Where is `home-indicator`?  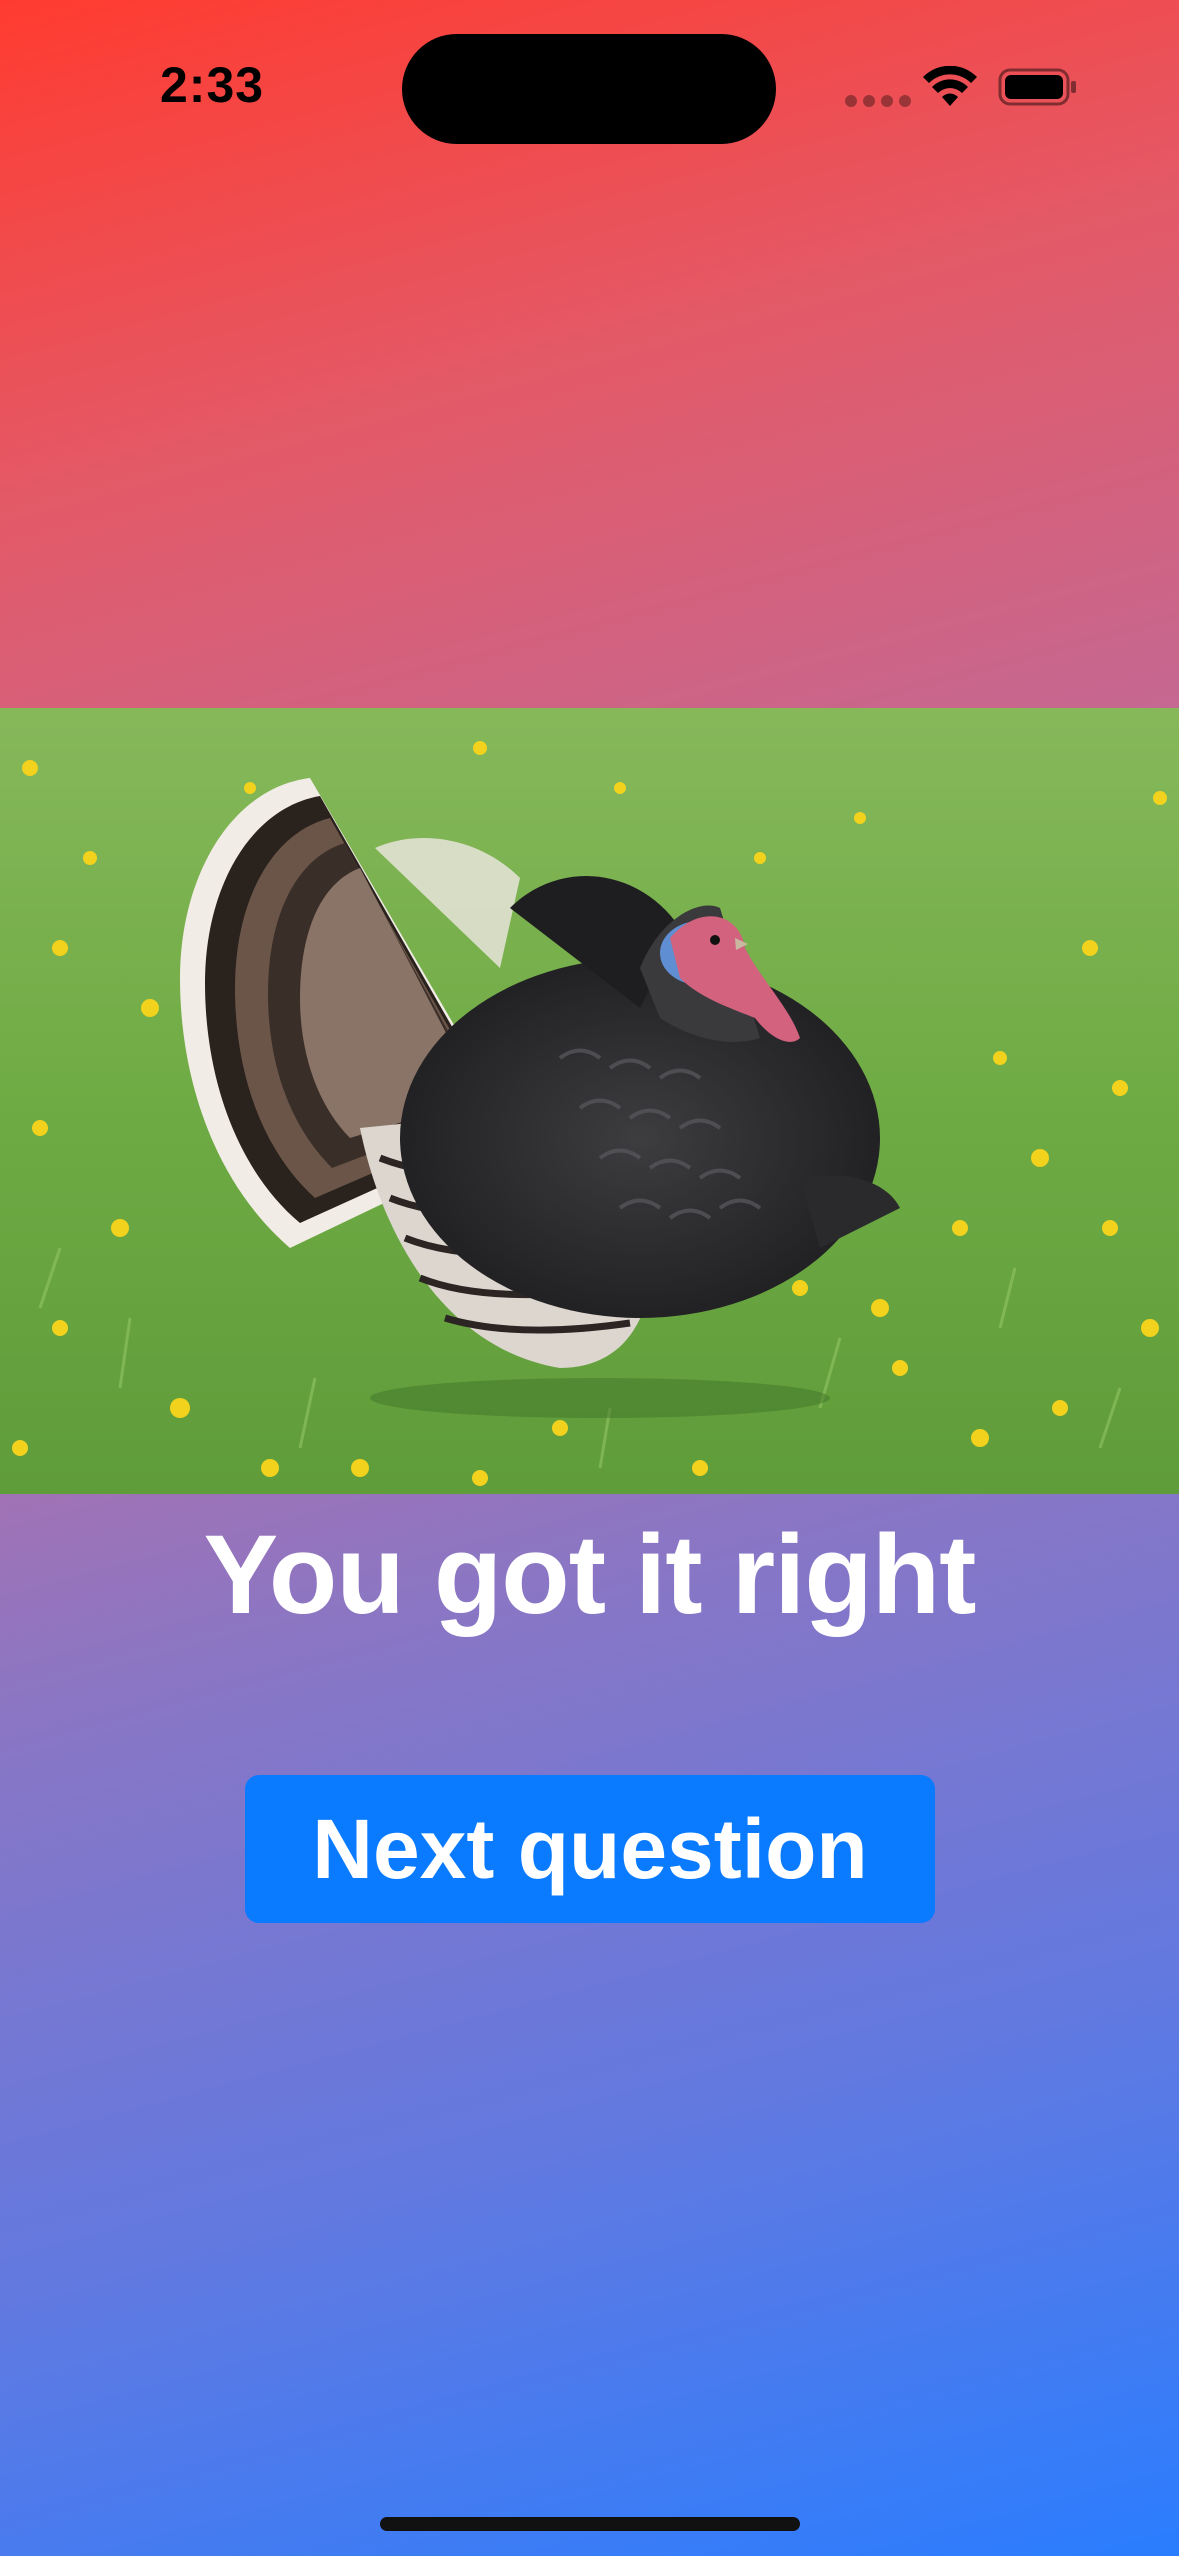
home-indicator is located at coordinates (590, 2524).